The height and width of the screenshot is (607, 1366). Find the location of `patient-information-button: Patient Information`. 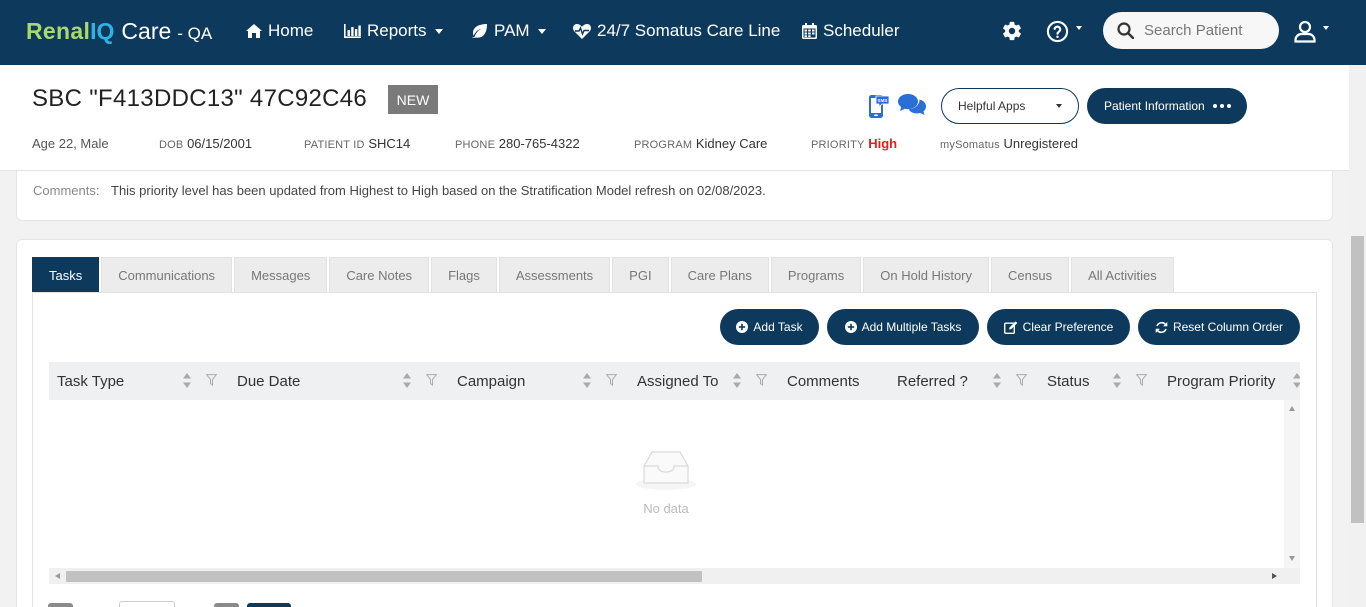

patient-information-button: Patient Information is located at coordinates (1167, 106).